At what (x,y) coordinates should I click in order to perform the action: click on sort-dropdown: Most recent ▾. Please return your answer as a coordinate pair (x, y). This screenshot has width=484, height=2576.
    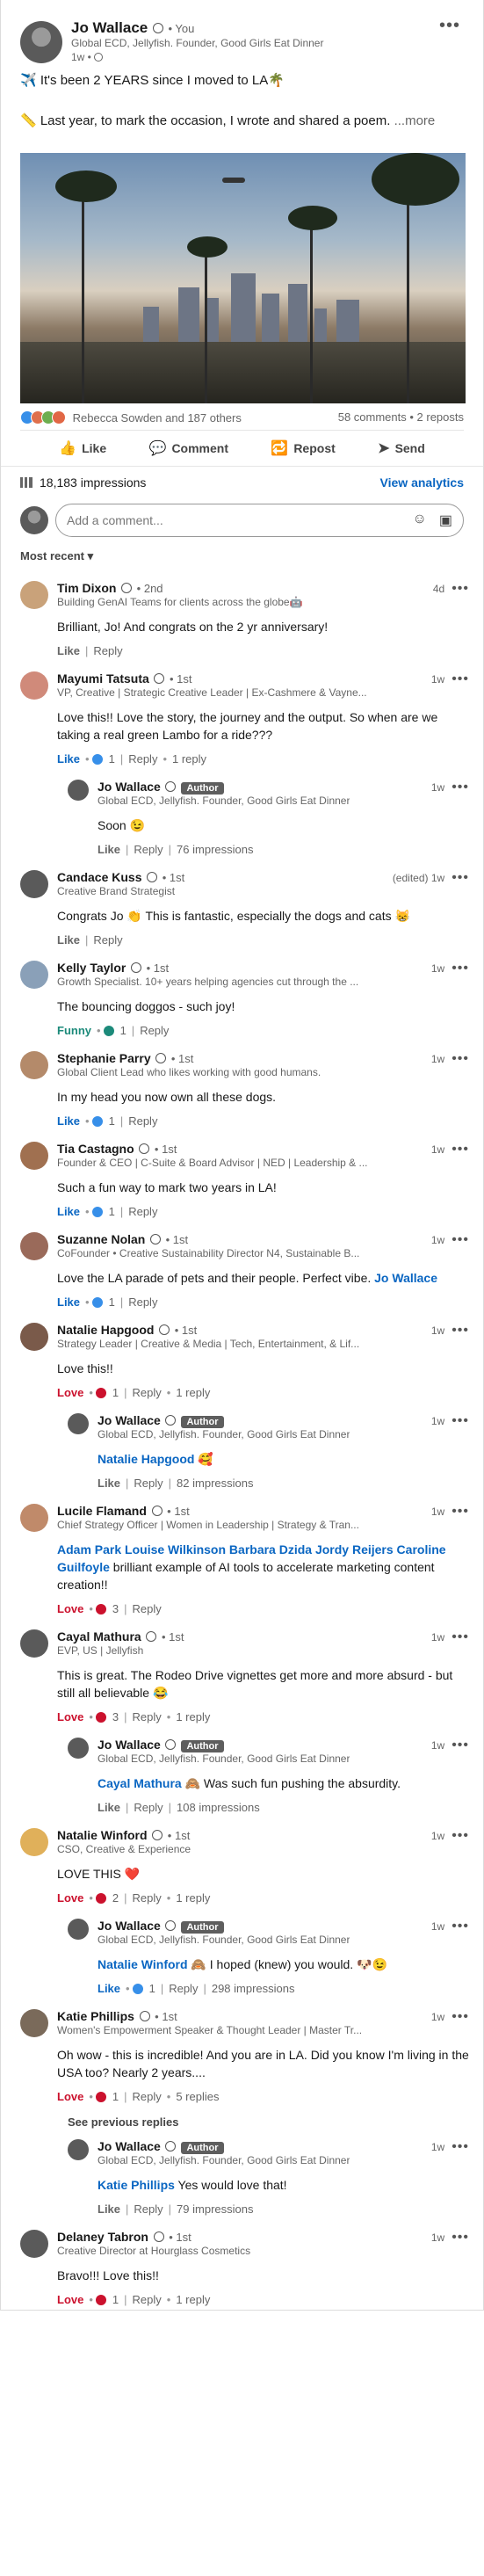
    Looking at the image, I should click on (242, 556).